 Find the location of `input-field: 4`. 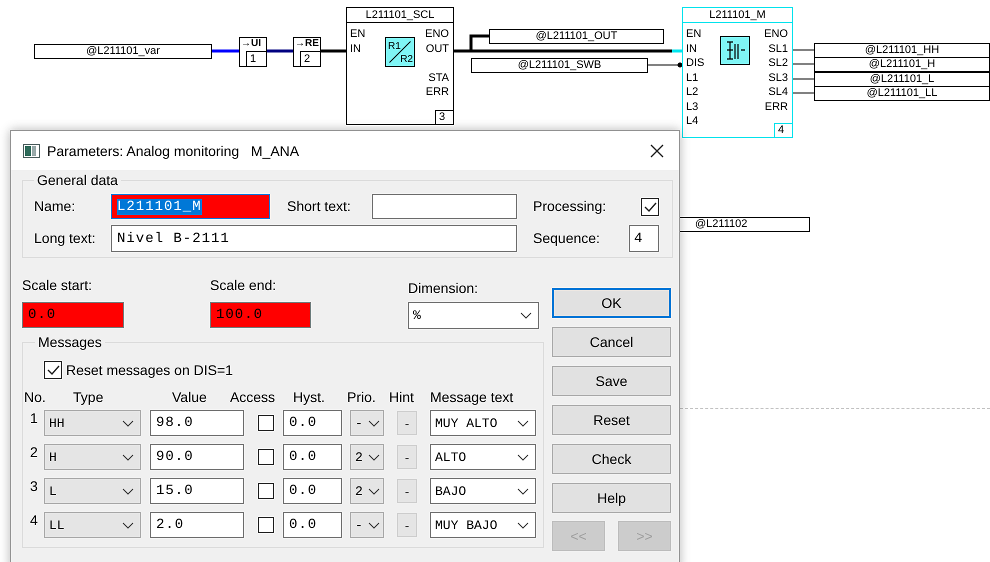

input-field: 4 is located at coordinates (644, 238).